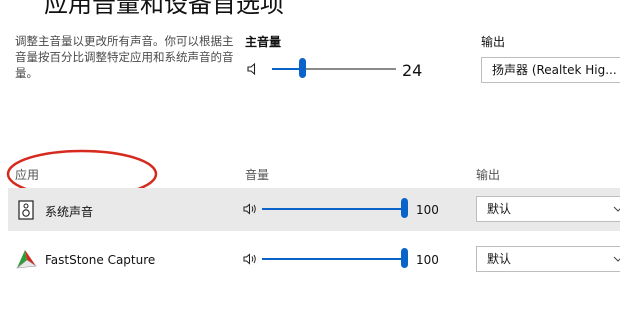 The height and width of the screenshot is (309, 620). Describe the element at coordinates (26, 210) in the screenshot. I see `system-sounds-icon` at that location.